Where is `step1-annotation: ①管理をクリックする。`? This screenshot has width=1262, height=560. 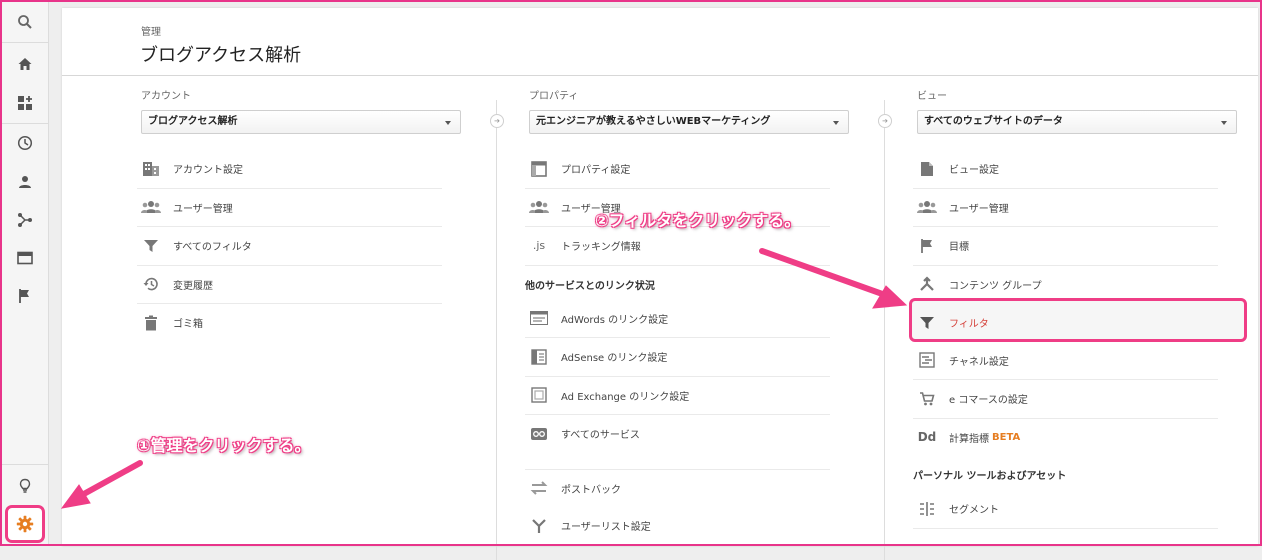
step1-annotation: ①管理をクリックする。 is located at coordinates (224, 445).